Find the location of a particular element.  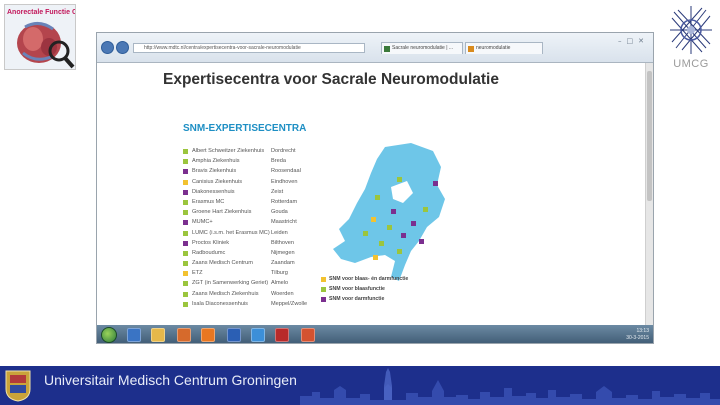

center-name: Radboudumc is located at coordinates (209, 252).